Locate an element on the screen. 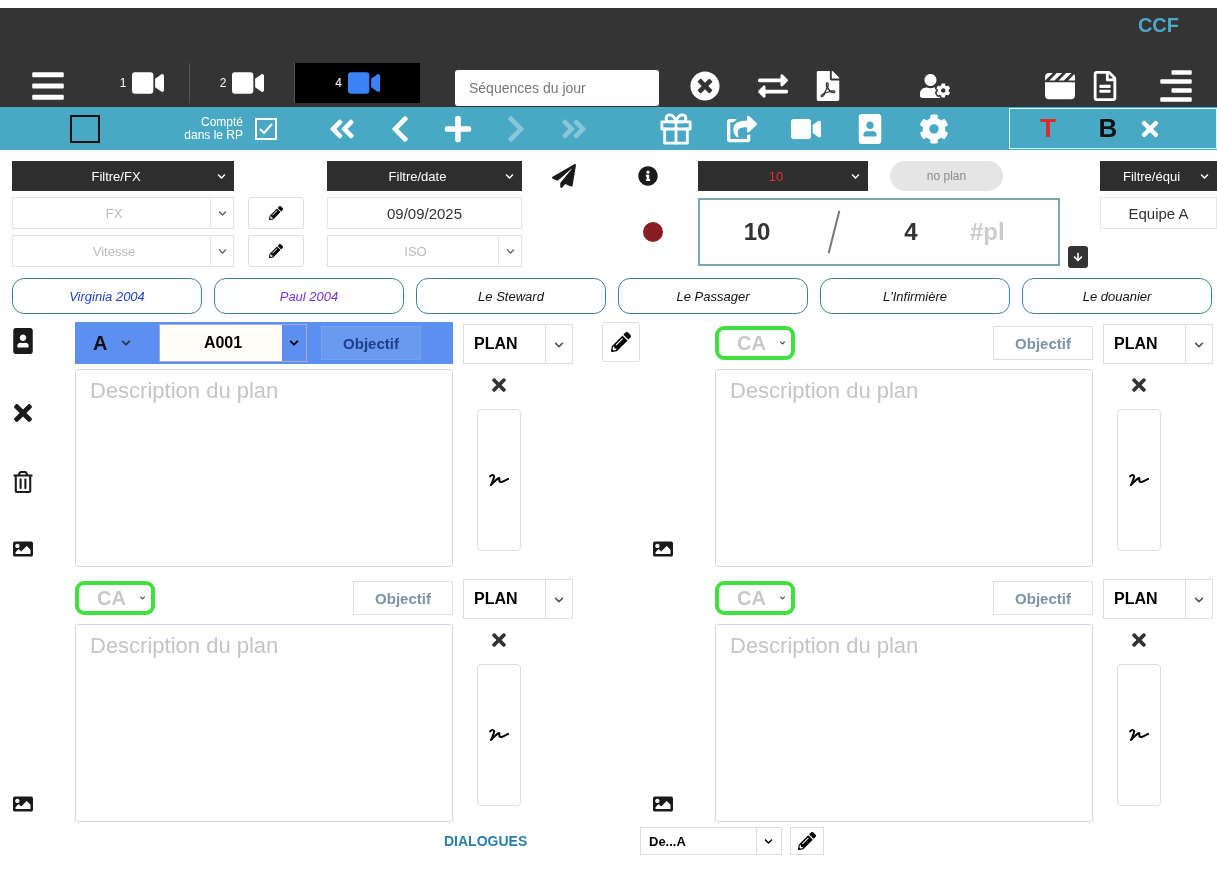 The height and width of the screenshot is (880, 1217). camera-tab: 4 is located at coordinates (357, 83).